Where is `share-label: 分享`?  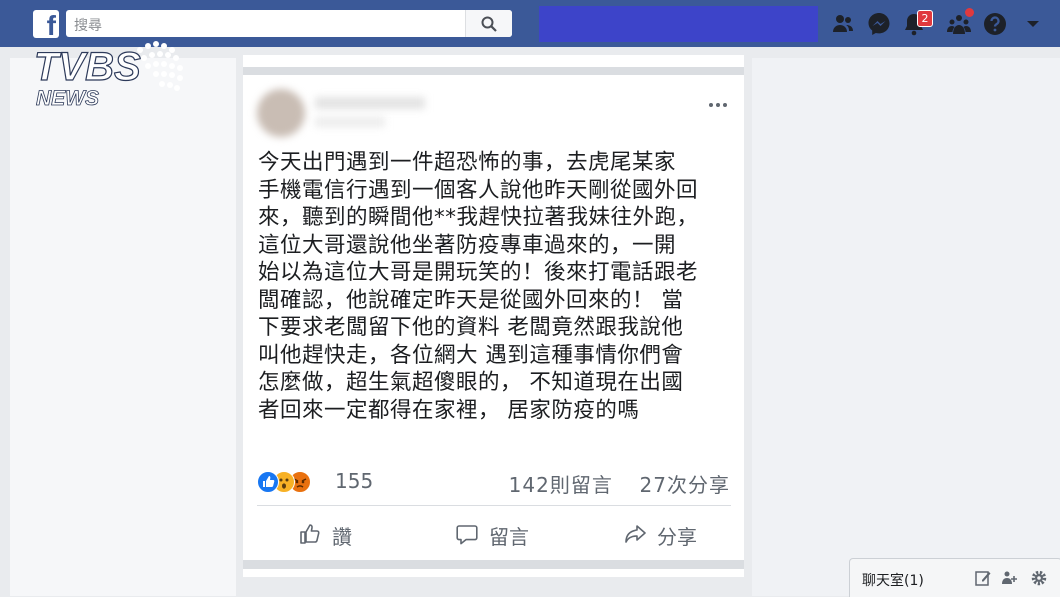 share-label: 分享 is located at coordinates (677, 537).